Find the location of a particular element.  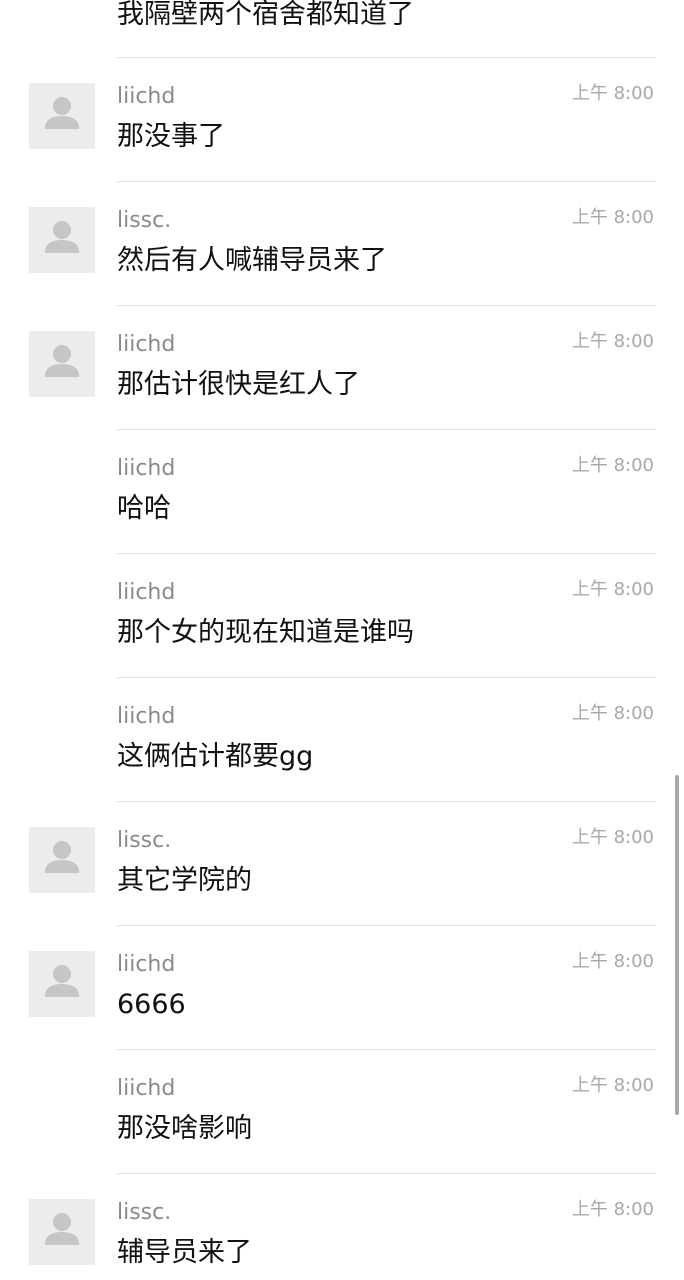

message-text: 其它学院的 is located at coordinates (184, 880).